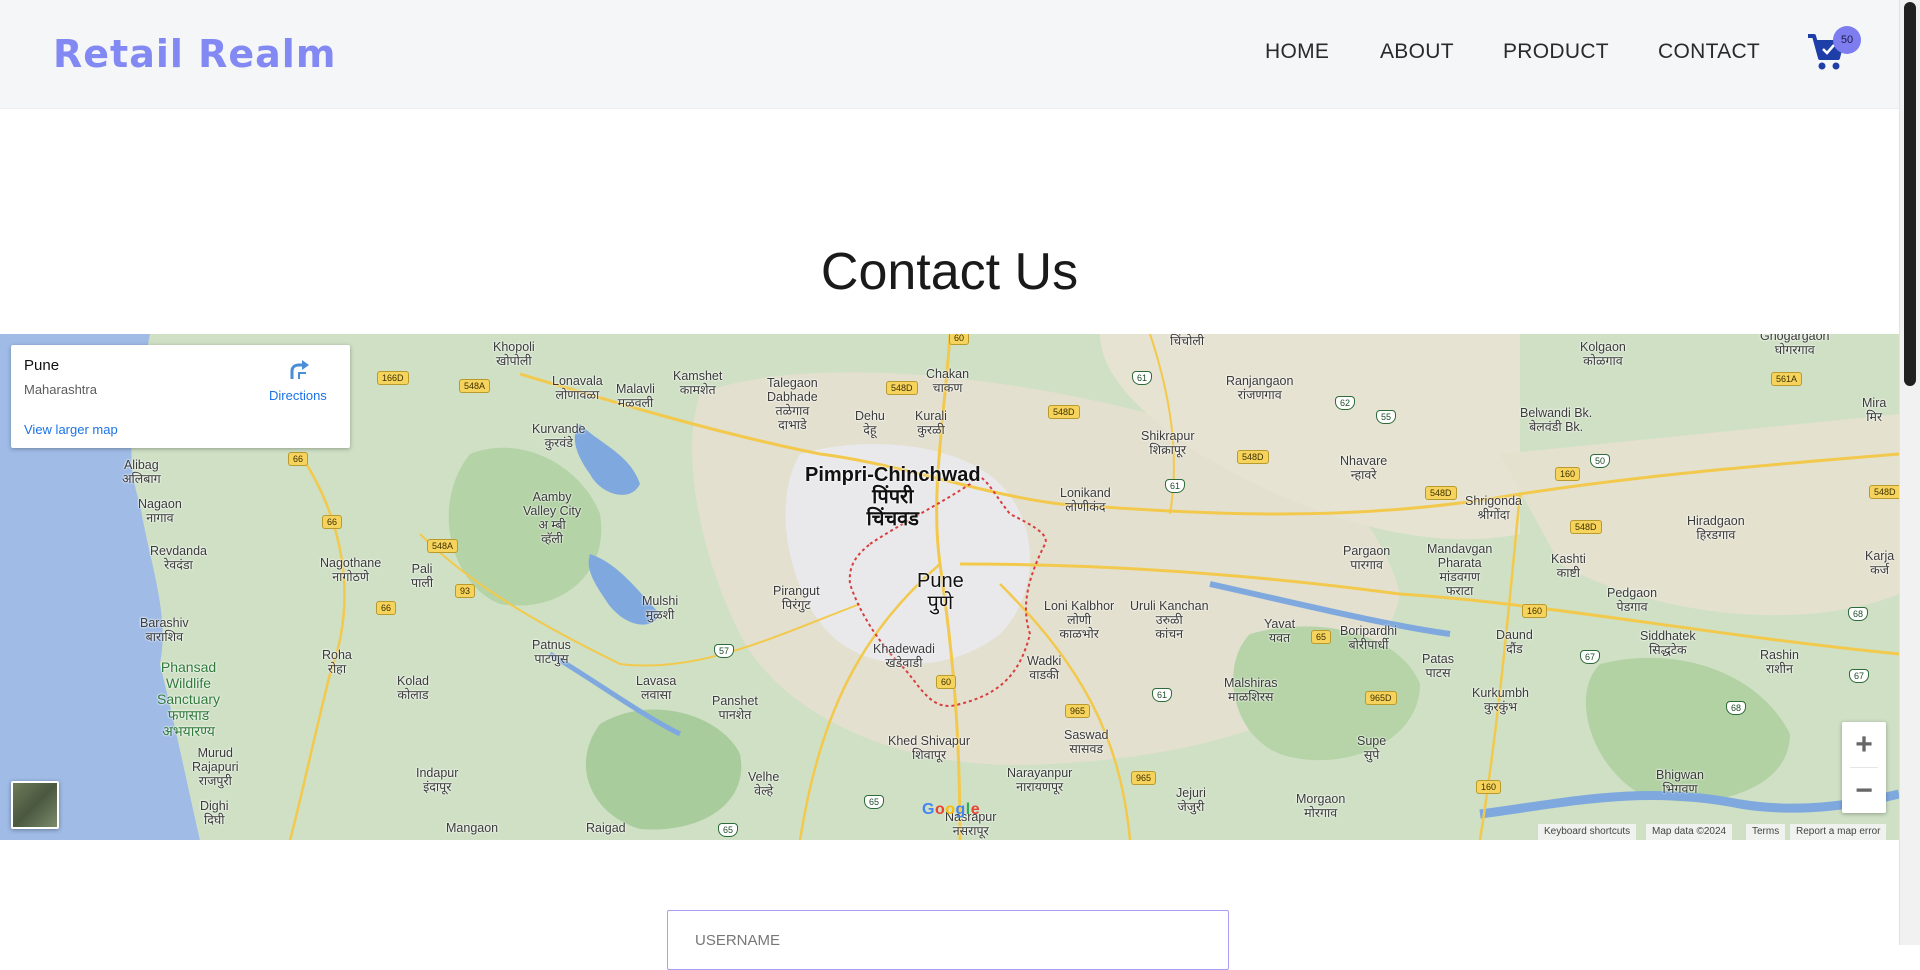  What do you see at coordinates (1079, 620) in the screenshot?
I see `map-label-loni-kalbhor: Loni Kalbhor लोणी काळभोर` at bounding box center [1079, 620].